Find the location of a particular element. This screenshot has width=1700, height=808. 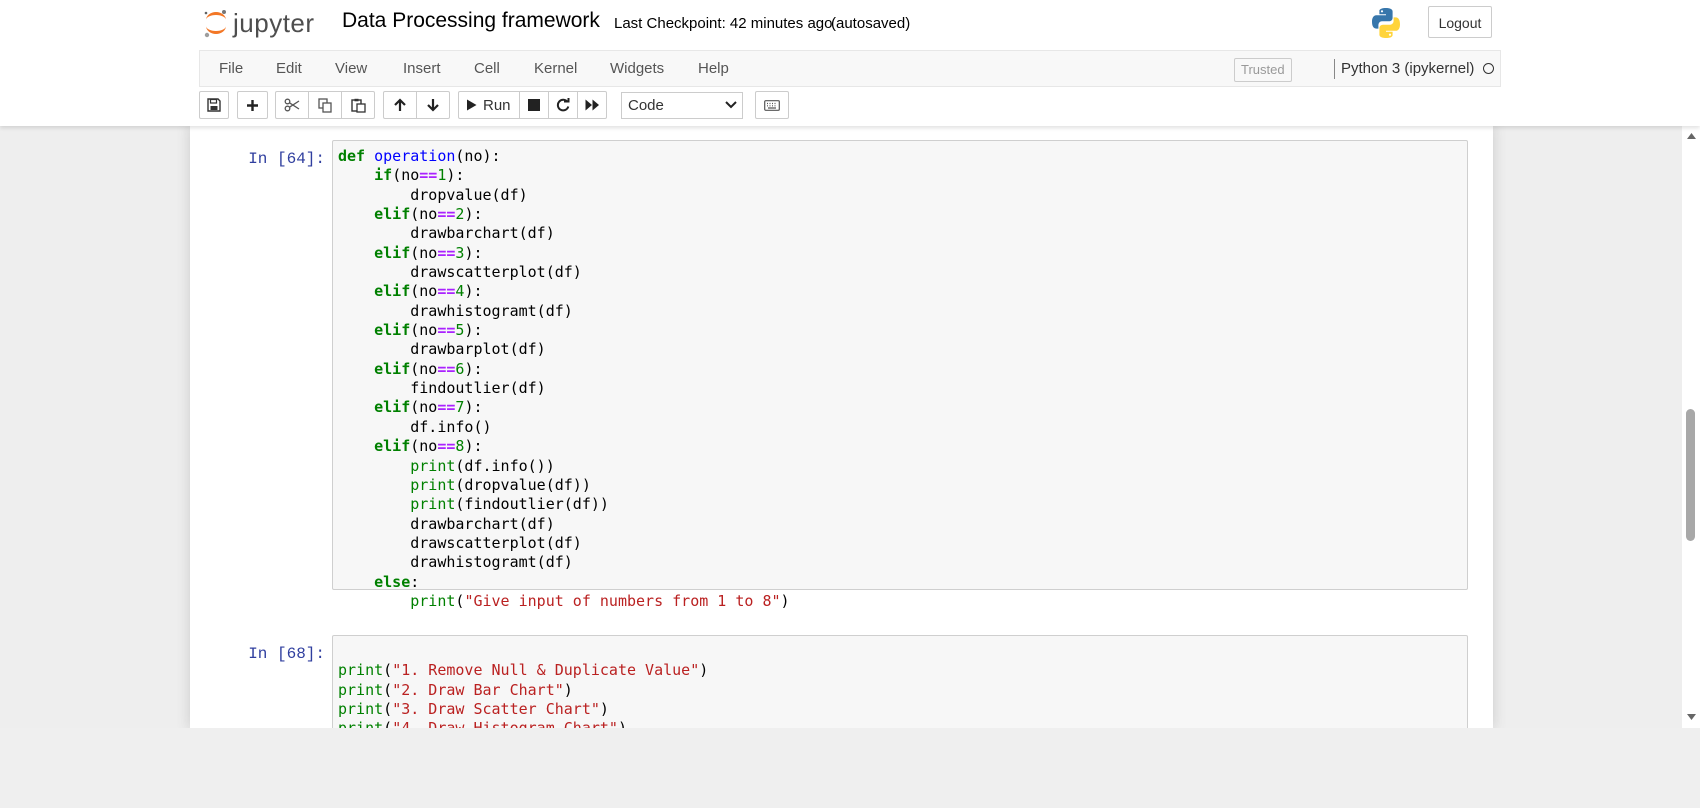

menu-view: View is located at coordinates (351, 68).